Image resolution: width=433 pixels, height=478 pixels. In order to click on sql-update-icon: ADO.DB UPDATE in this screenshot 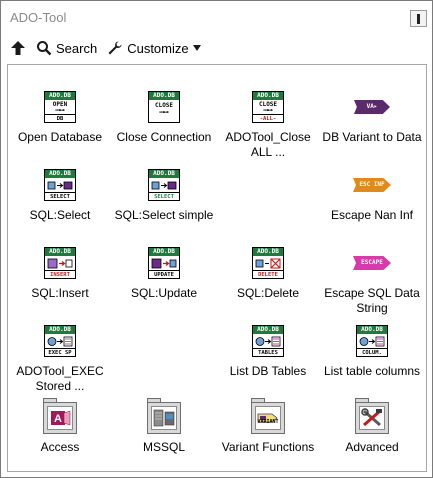, I will do `click(164, 263)`.